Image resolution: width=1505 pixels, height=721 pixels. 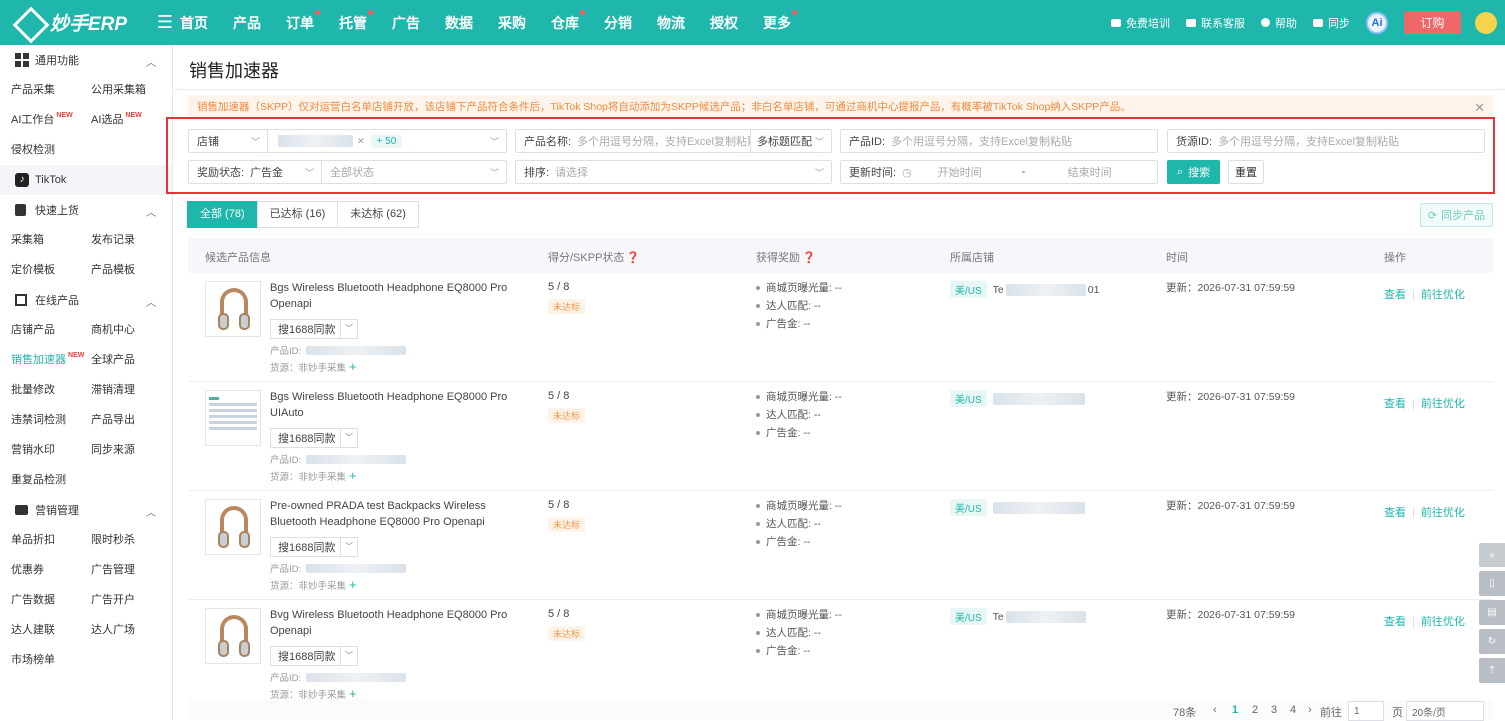 What do you see at coordinates (222, 214) in the screenshot?
I see `tab-all: 全部 (78)` at bounding box center [222, 214].